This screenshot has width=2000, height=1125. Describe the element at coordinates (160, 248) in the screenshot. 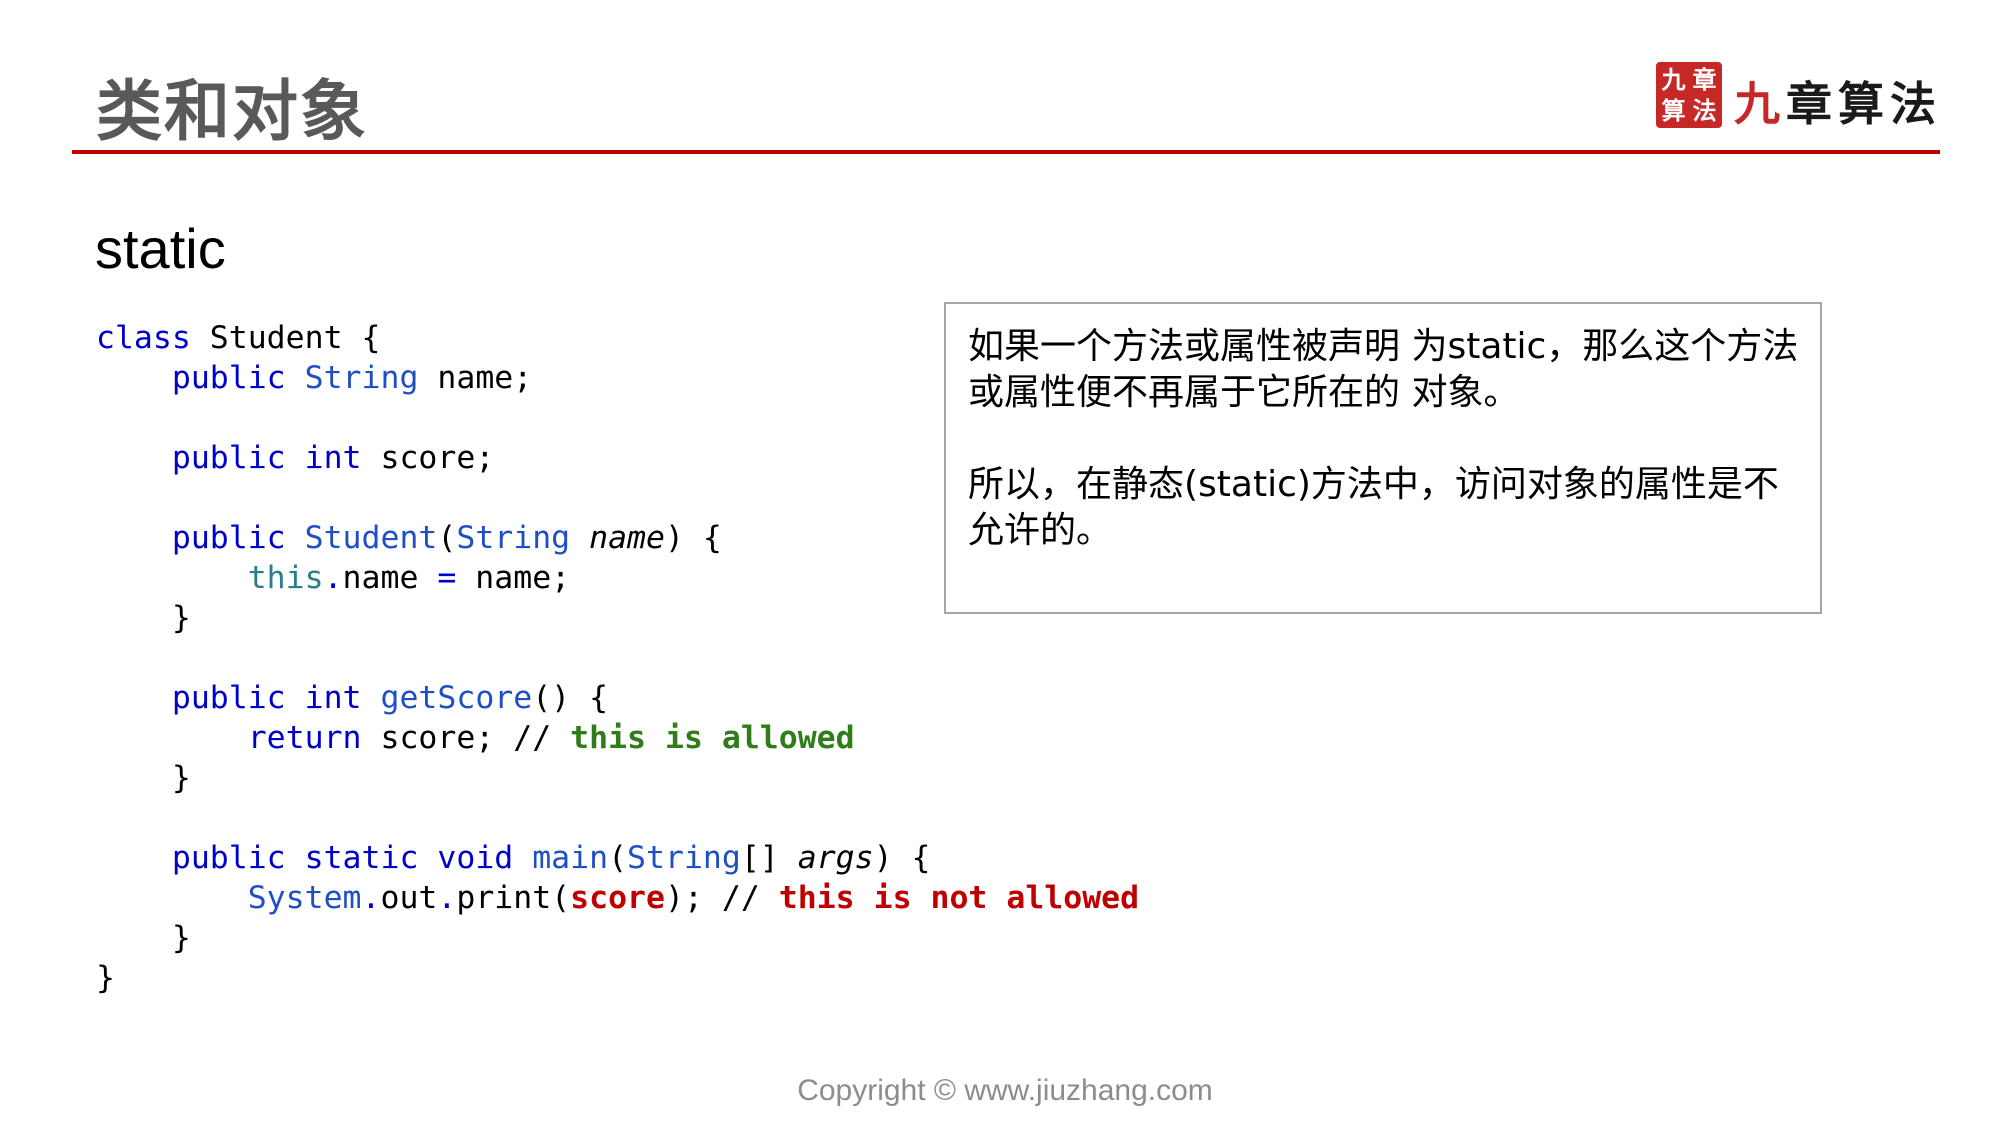

I see `section-heading: static` at that location.